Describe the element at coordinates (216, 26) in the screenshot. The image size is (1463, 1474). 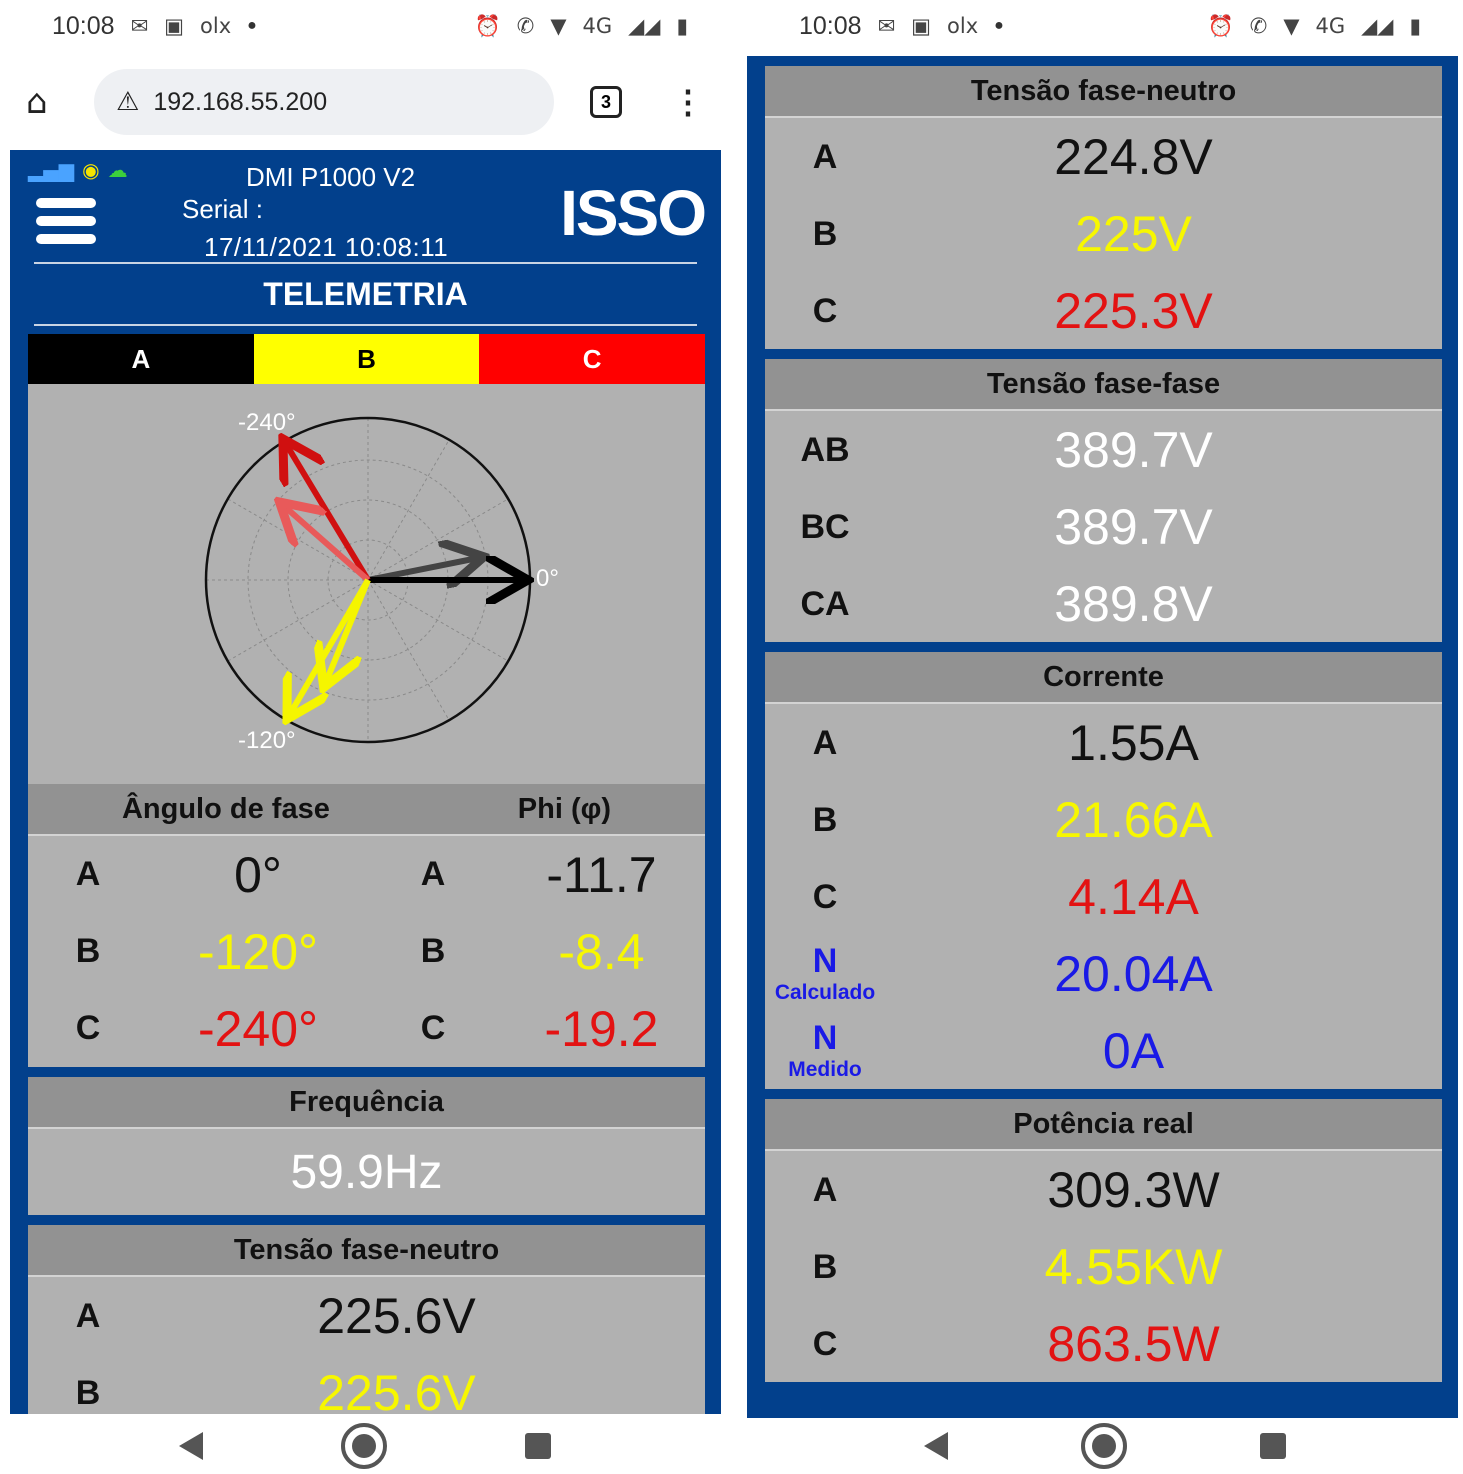
I see `olx-icon: olx` at that location.